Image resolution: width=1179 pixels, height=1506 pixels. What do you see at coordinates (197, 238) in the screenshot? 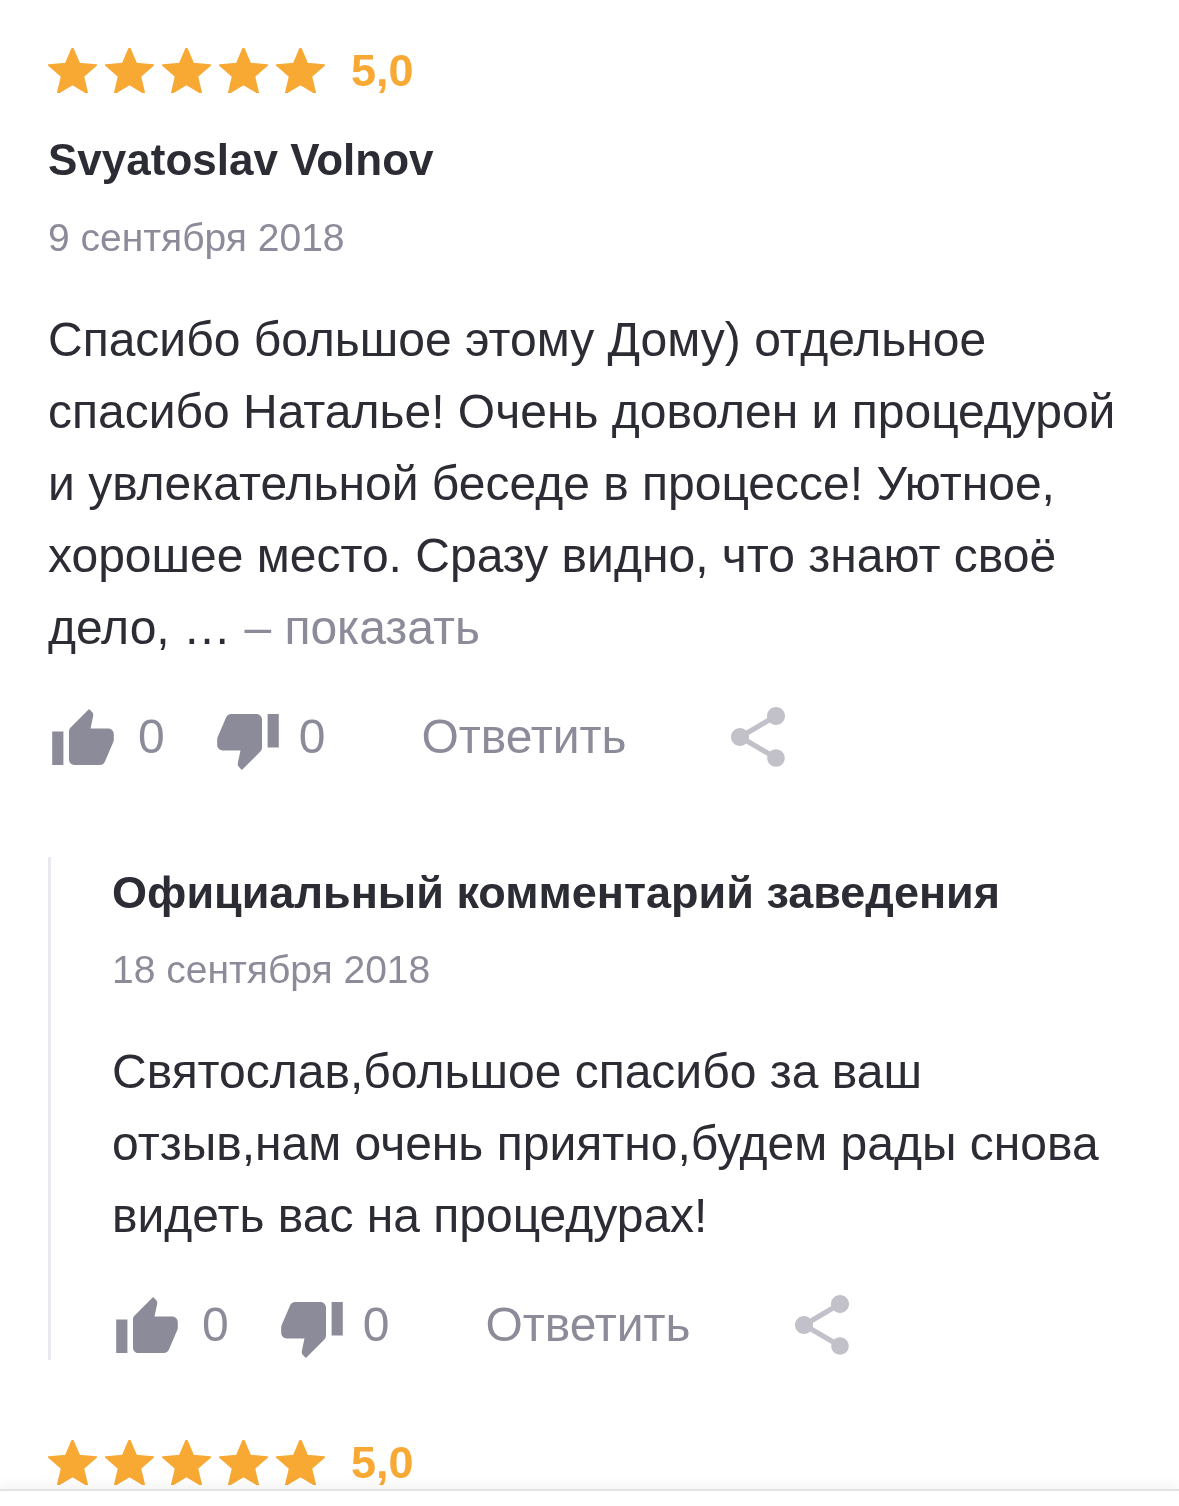
I see `review-date: 9 сентября 2018` at bounding box center [197, 238].